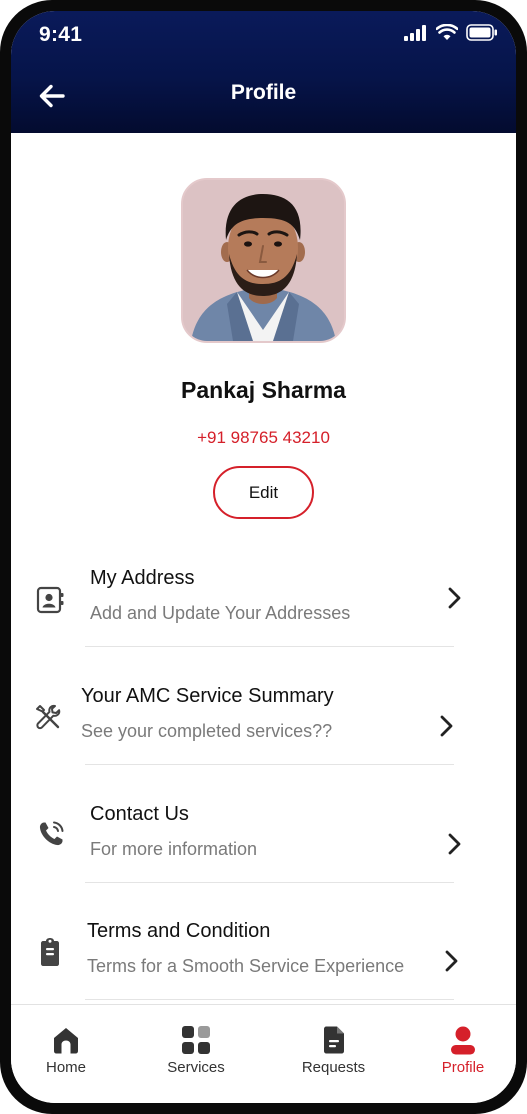 Image resolution: width=527 pixels, height=1114 pixels. I want to click on services-grid-icon, so click(196, 1040).